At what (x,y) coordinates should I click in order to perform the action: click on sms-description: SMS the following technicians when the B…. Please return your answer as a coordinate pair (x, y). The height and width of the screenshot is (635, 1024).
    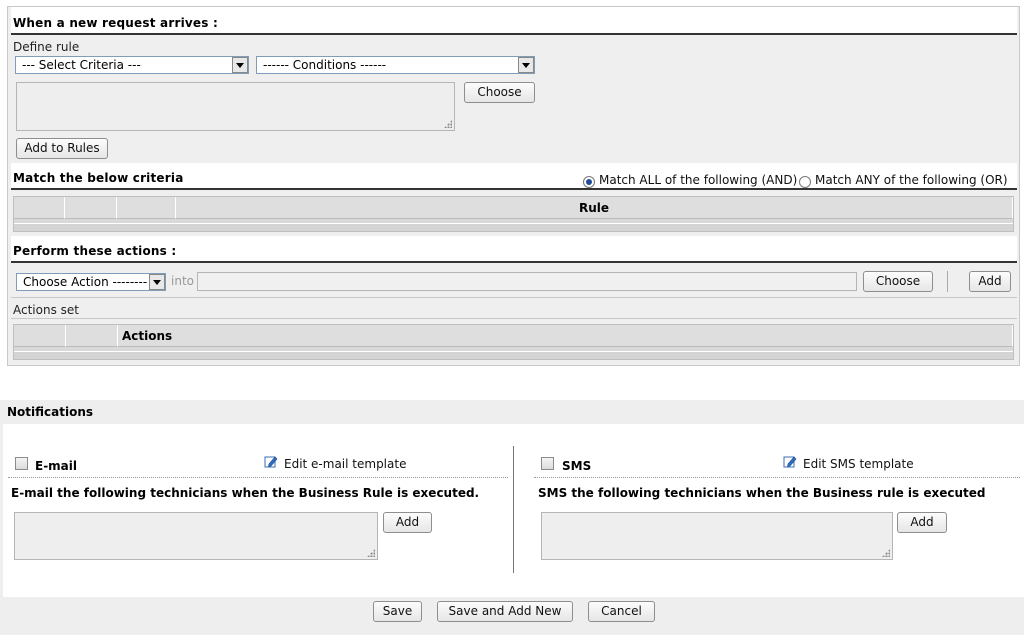
    Looking at the image, I should click on (762, 493).